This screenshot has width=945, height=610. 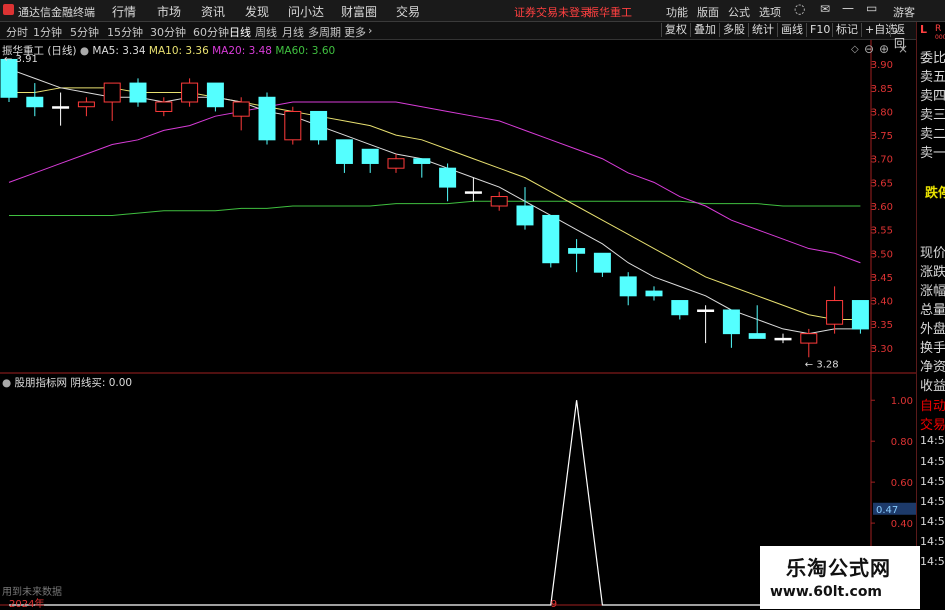 What do you see at coordinates (871, 8) in the screenshot?
I see `maximize-icon: ▭` at bounding box center [871, 8].